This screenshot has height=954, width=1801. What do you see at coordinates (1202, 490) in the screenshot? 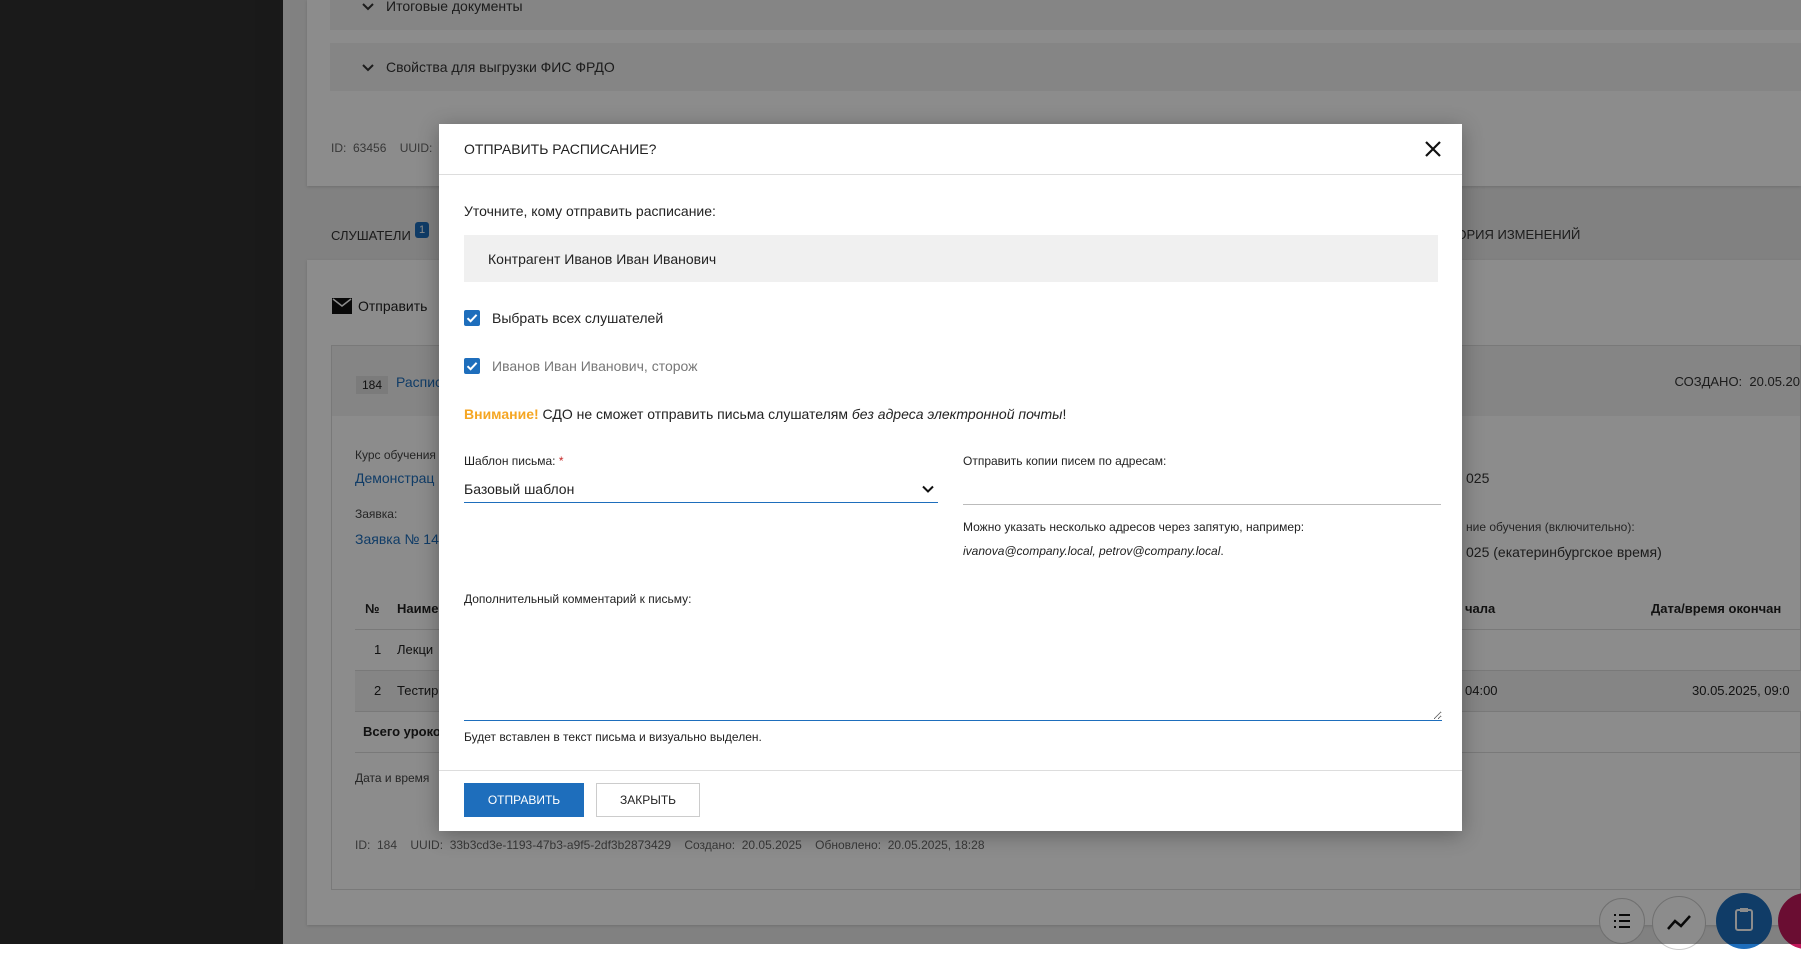
I see `copies-email-input` at bounding box center [1202, 490].